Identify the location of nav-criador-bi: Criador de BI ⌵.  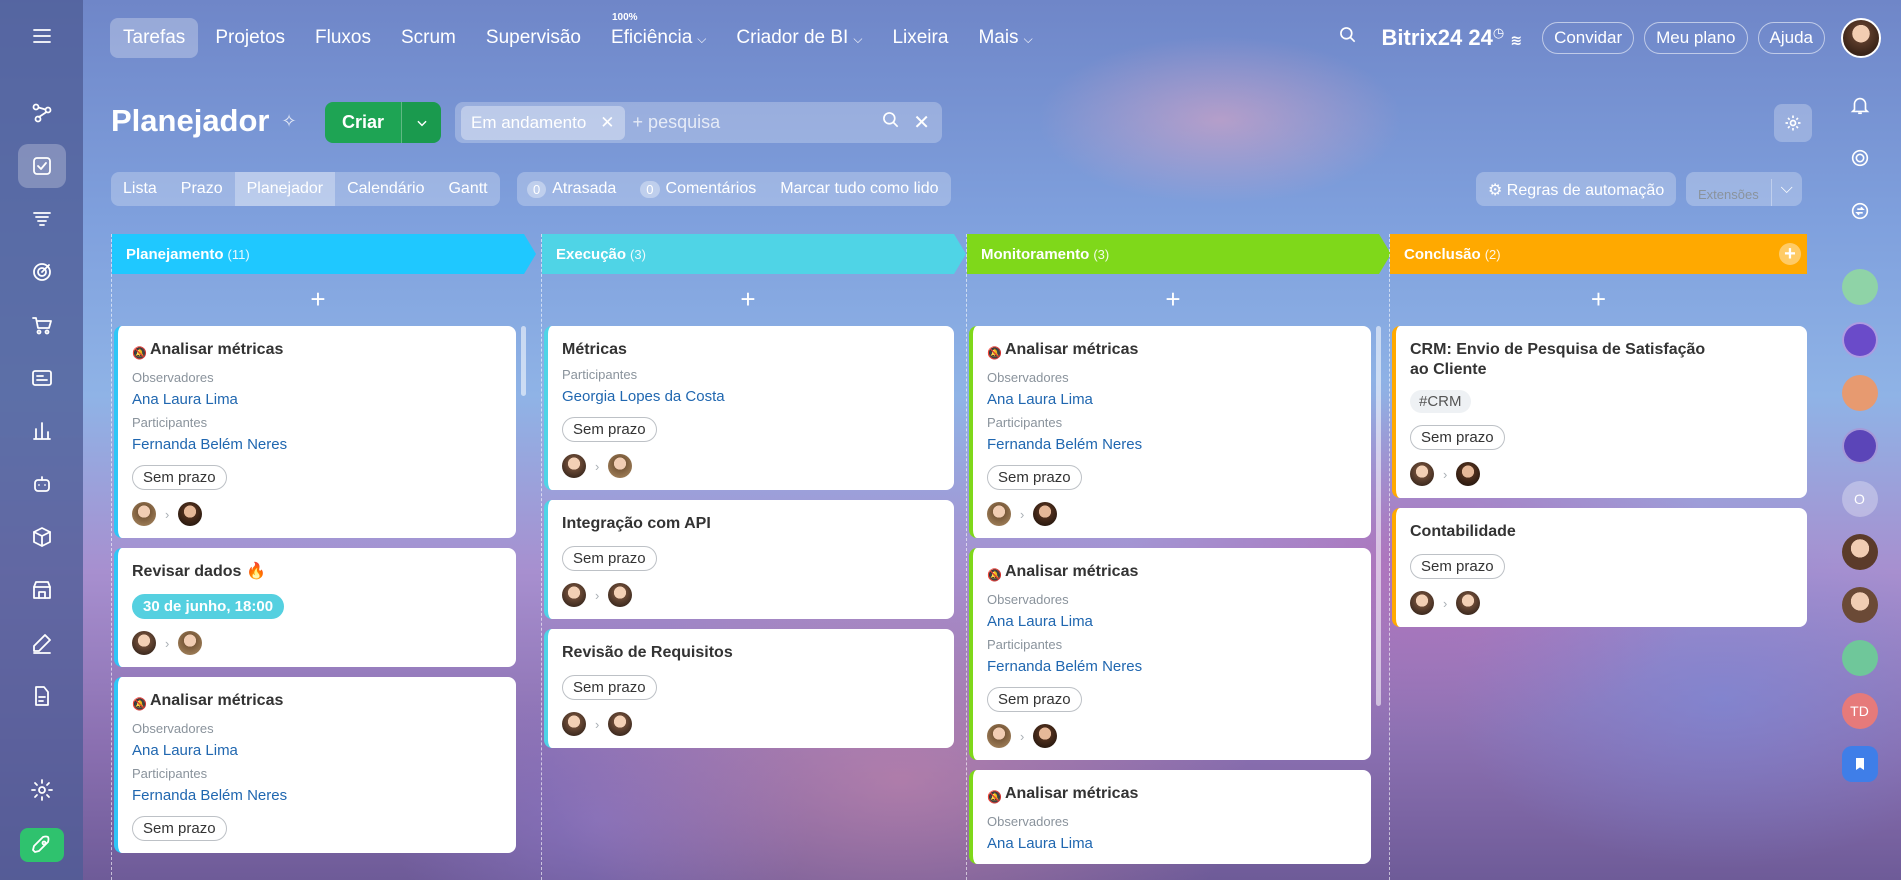
(799, 38).